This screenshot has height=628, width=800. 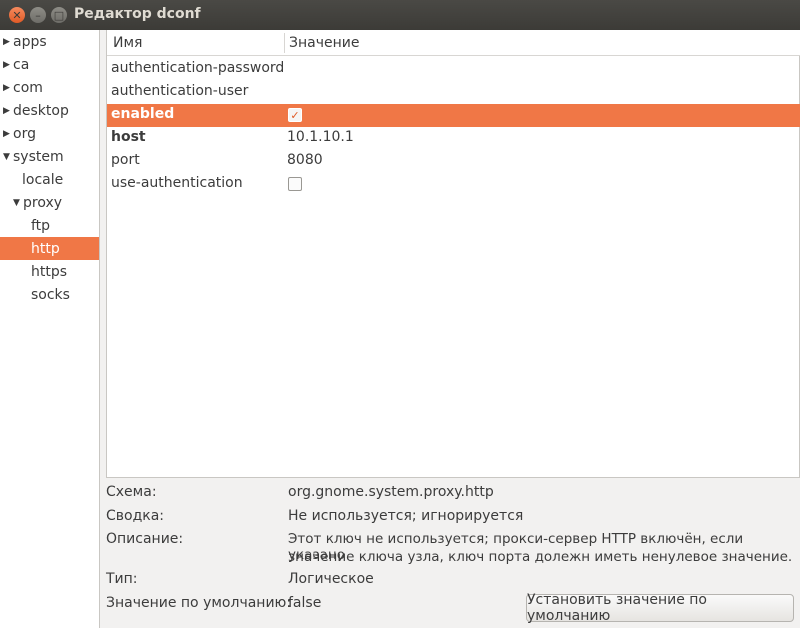 I want to click on tree-item-label: apps, so click(x=30, y=41).